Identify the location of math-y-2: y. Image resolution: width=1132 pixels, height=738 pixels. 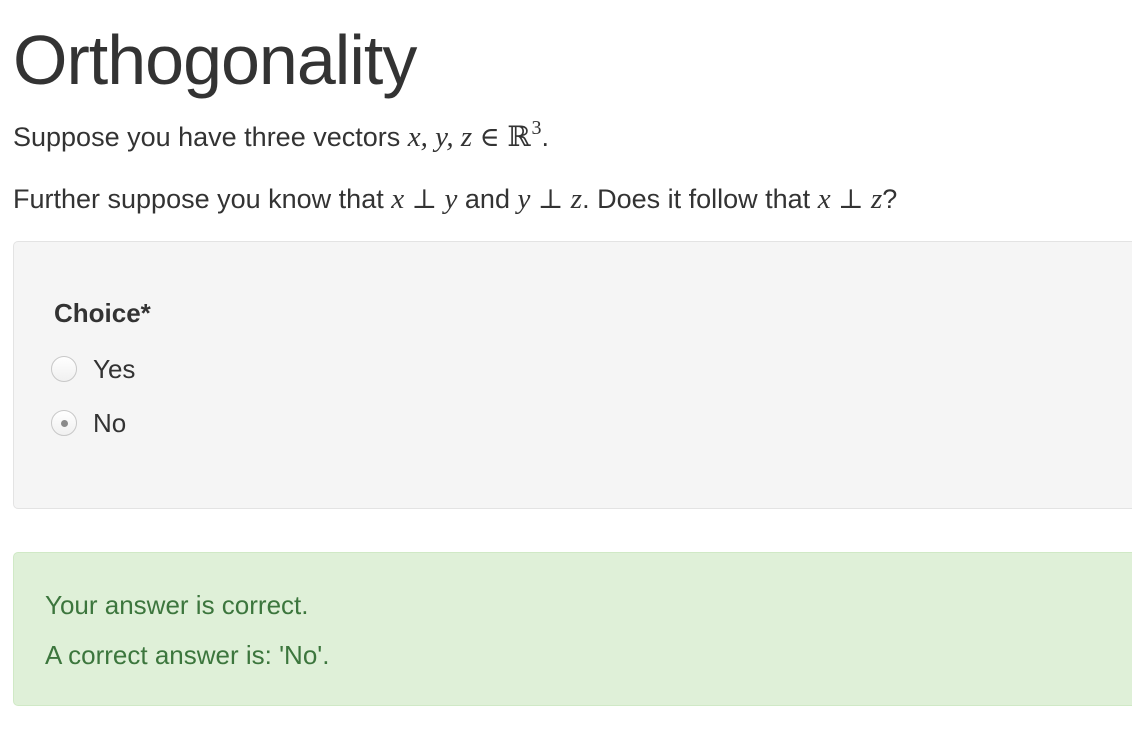
(524, 199).